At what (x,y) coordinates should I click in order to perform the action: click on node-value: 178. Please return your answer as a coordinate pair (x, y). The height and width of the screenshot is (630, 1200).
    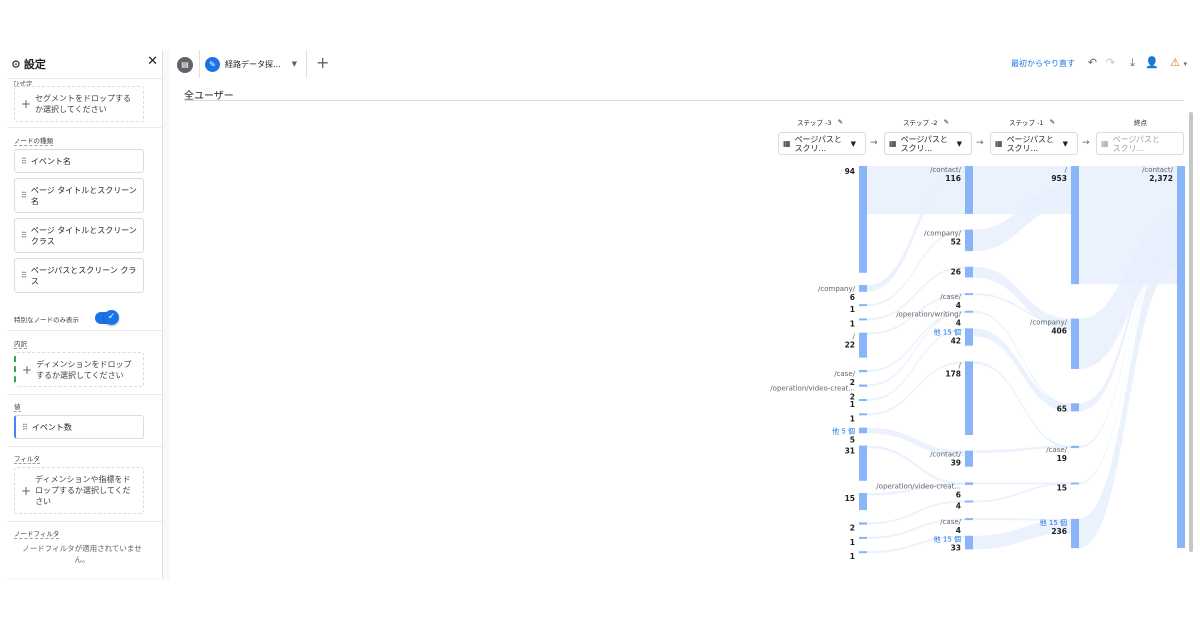
    Looking at the image, I should click on (953, 373).